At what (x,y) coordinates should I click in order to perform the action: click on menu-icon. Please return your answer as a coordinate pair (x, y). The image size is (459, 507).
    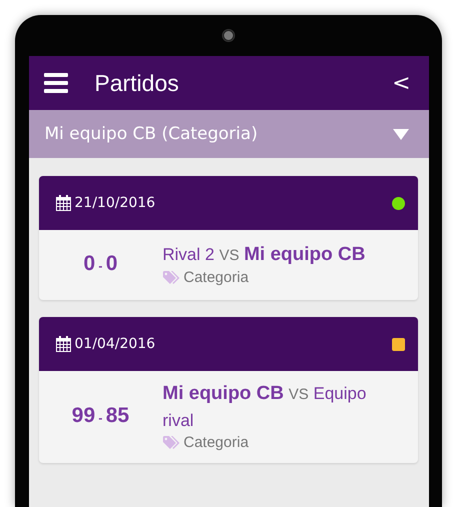
    Looking at the image, I should click on (56, 83).